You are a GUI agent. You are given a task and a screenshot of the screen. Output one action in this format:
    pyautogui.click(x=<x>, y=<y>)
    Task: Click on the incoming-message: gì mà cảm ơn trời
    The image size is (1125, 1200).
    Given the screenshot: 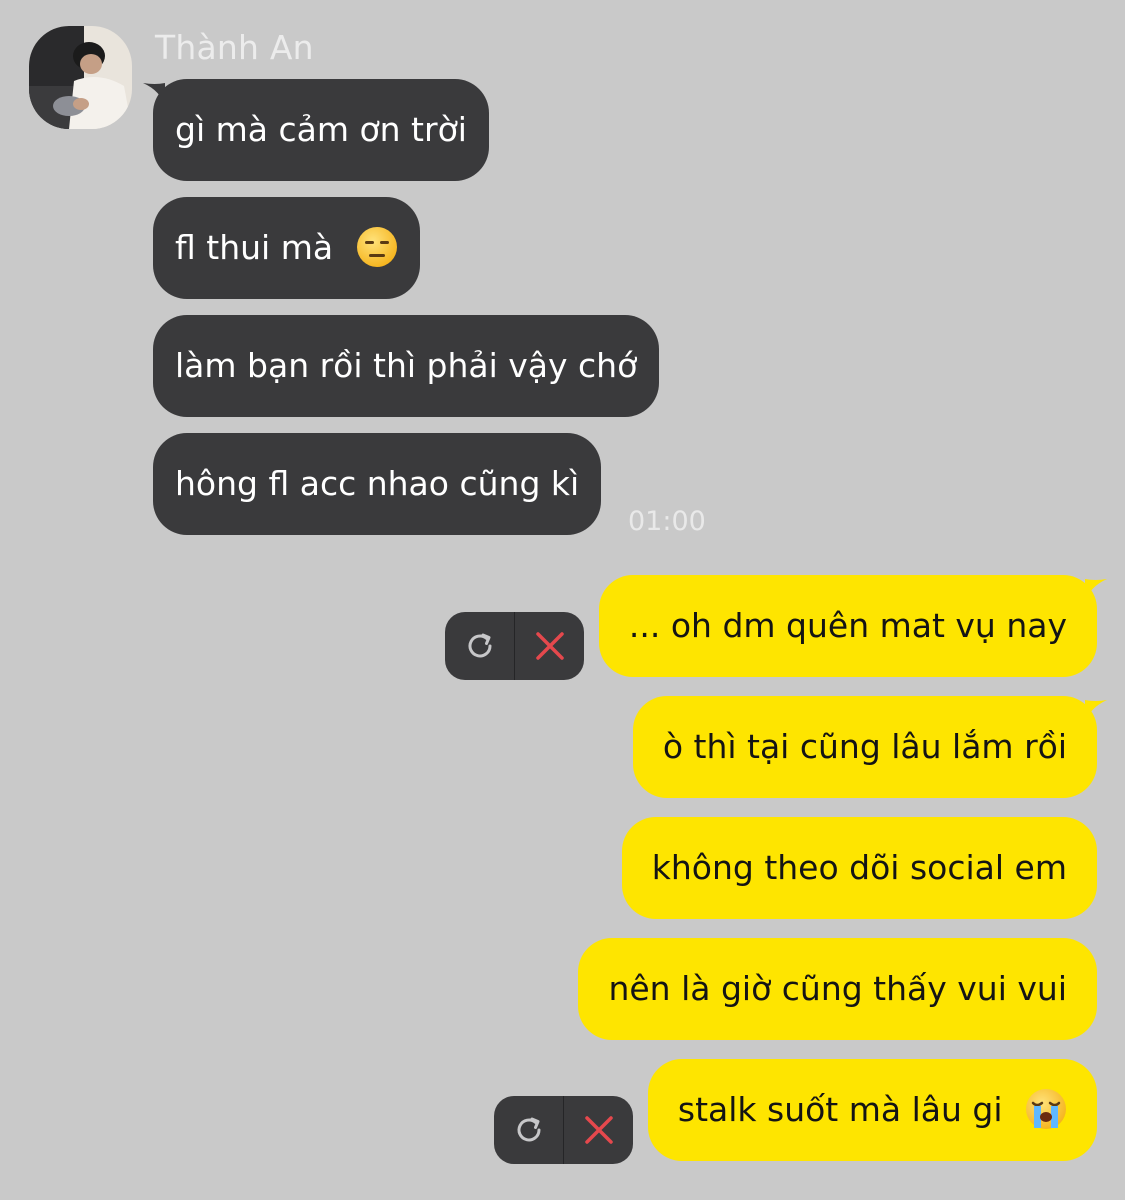 What is the action you would take?
    pyautogui.click(x=316, y=130)
    